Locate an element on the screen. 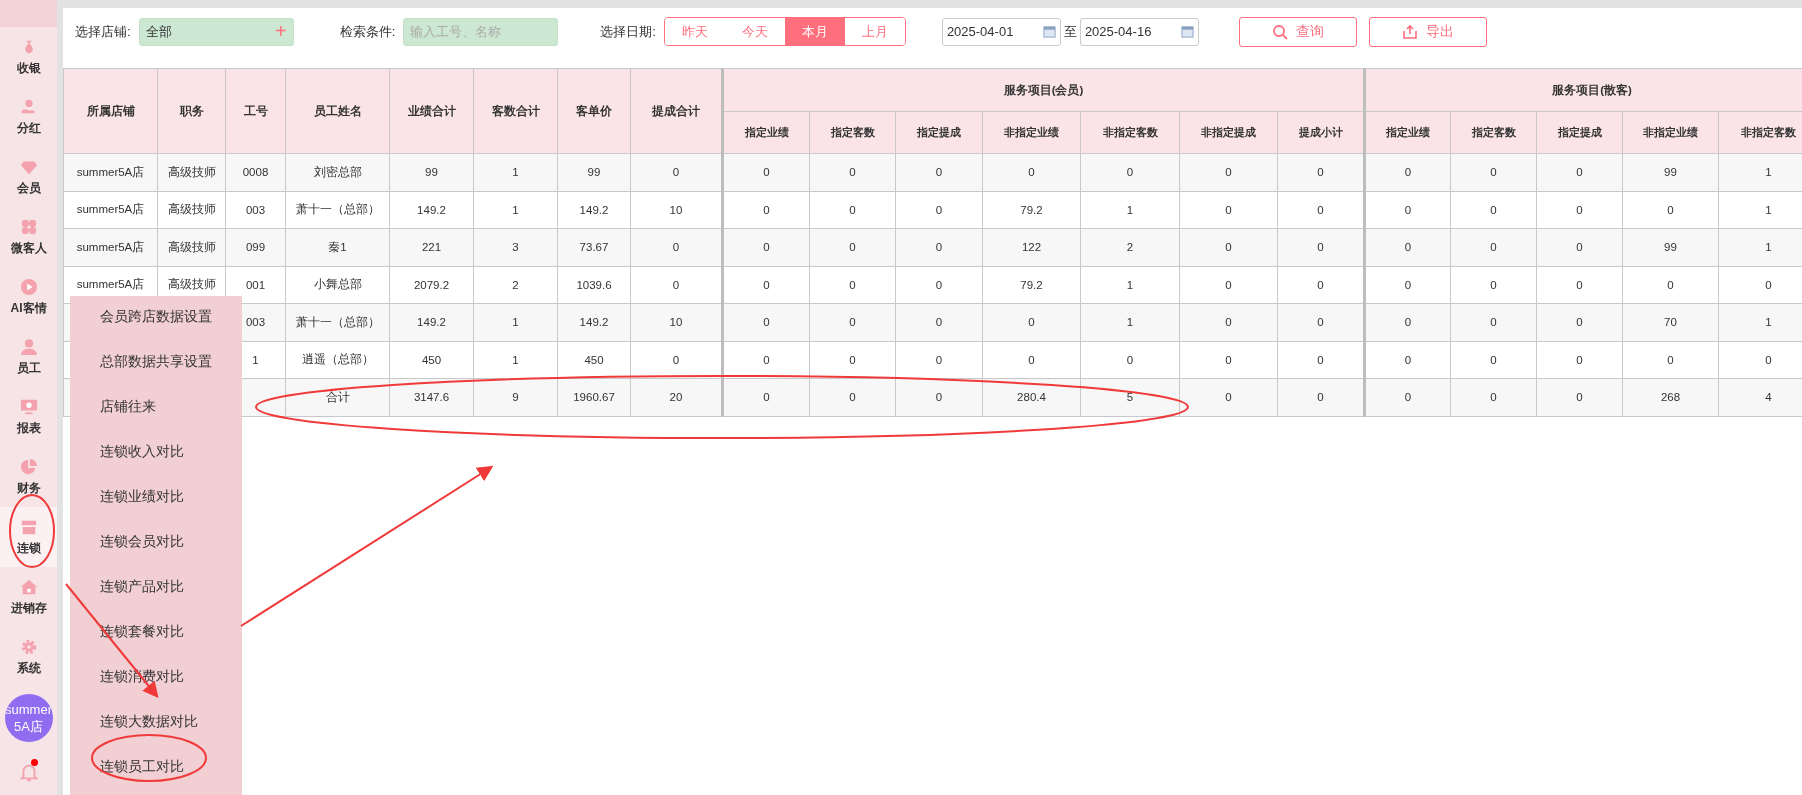  menu-item: 连锁会员对比 is located at coordinates (156, 543).